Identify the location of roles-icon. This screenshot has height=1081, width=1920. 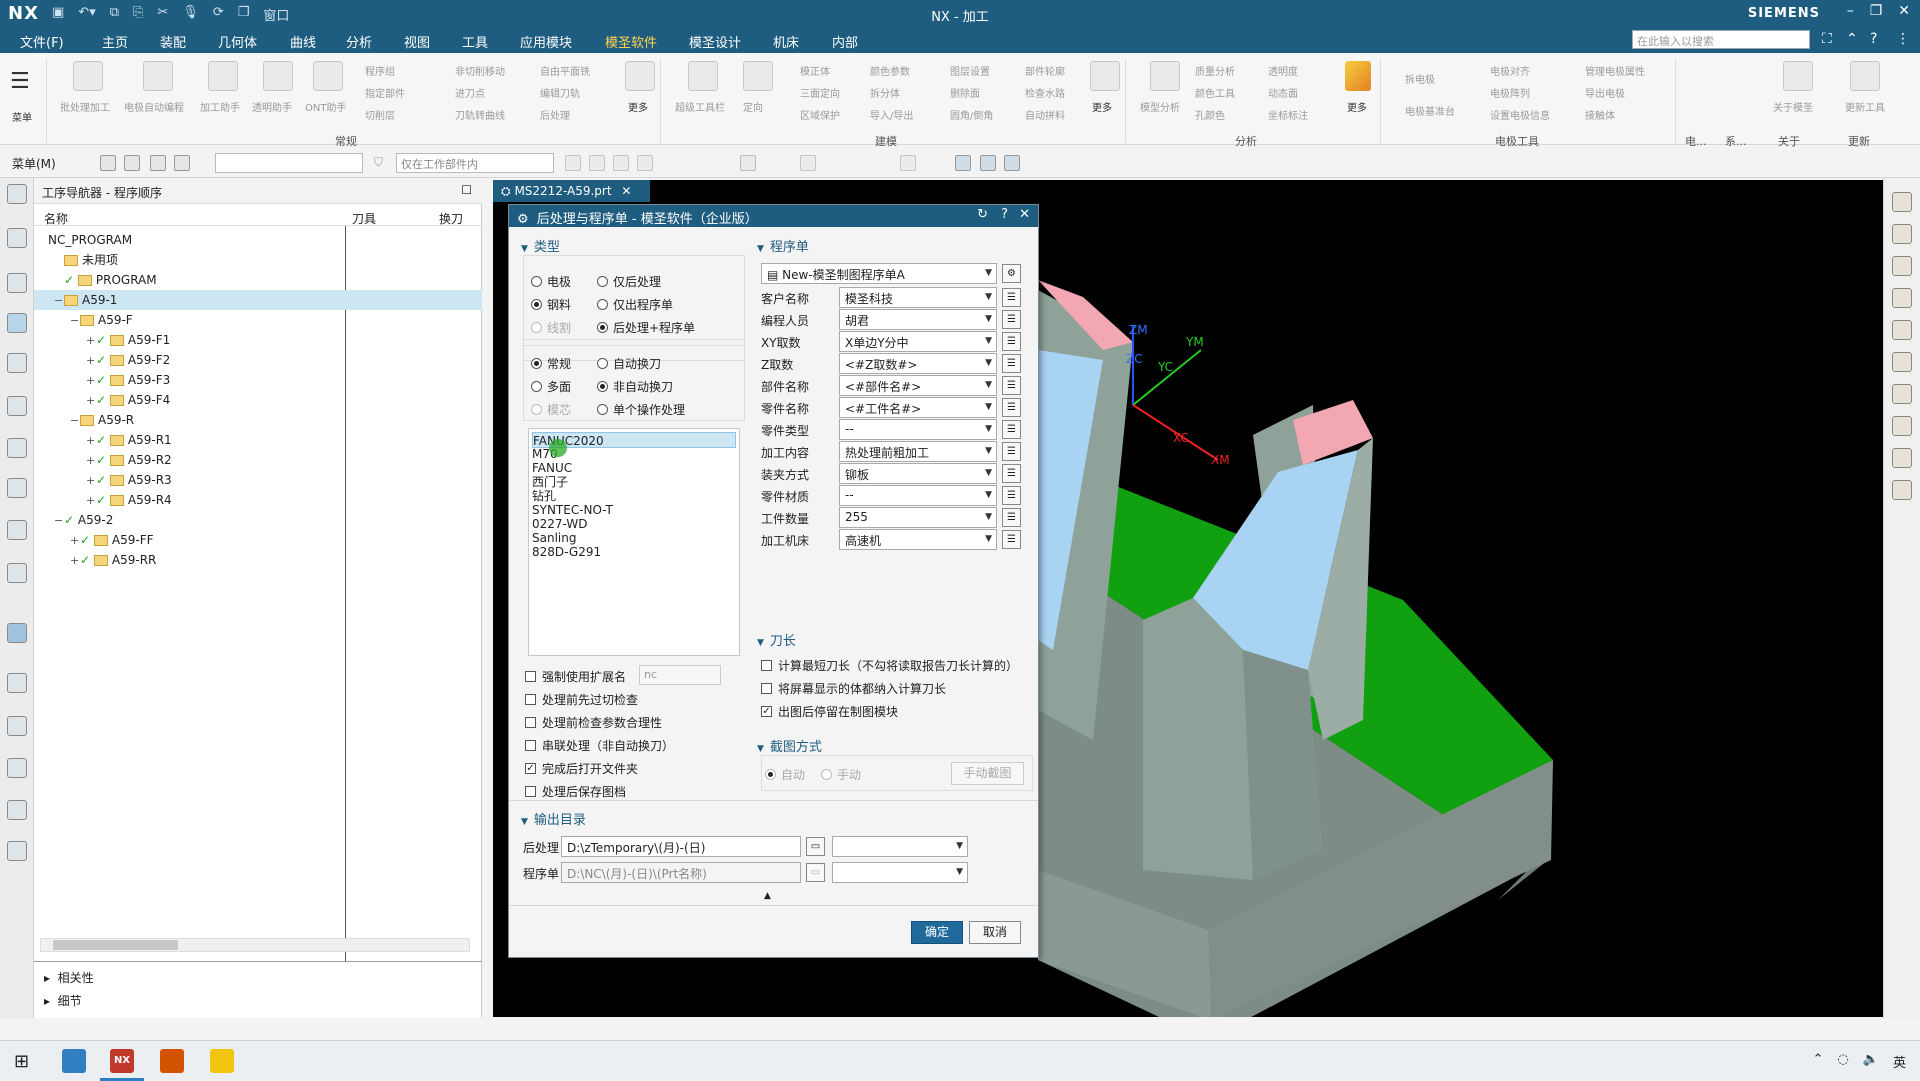
(1902, 202).